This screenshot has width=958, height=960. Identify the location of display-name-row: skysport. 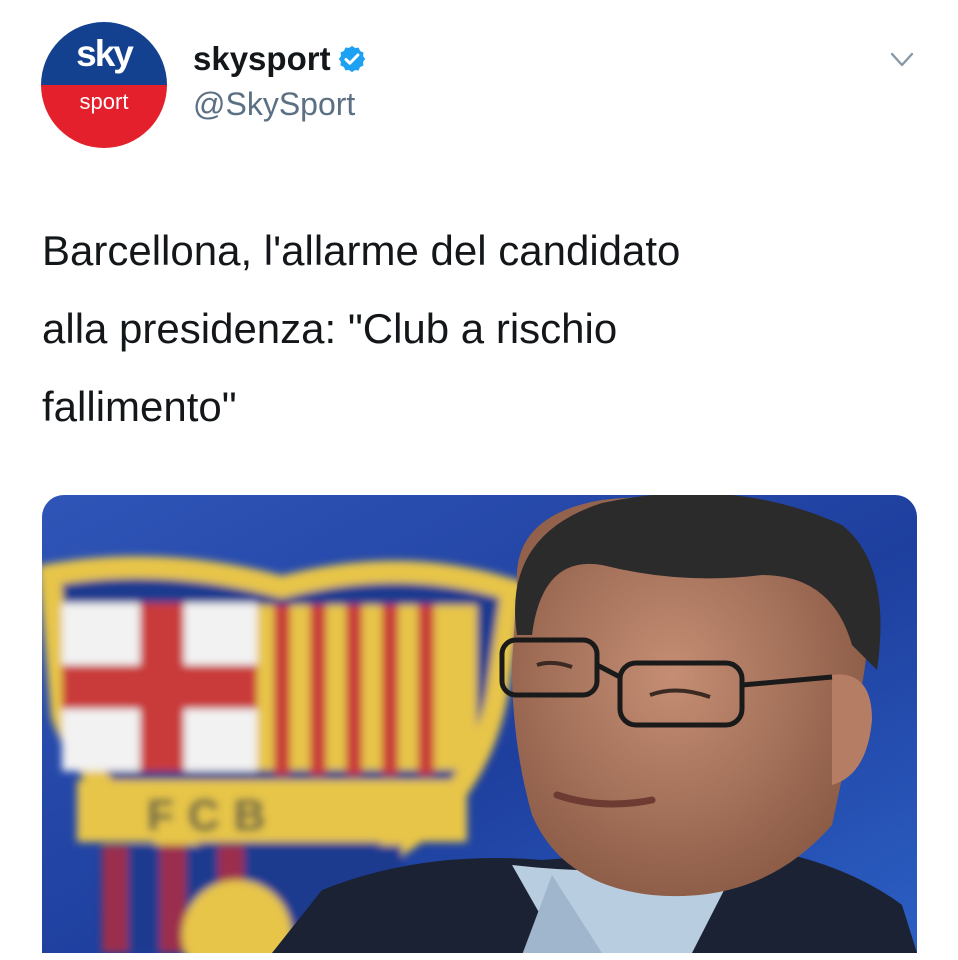
(280, 59).